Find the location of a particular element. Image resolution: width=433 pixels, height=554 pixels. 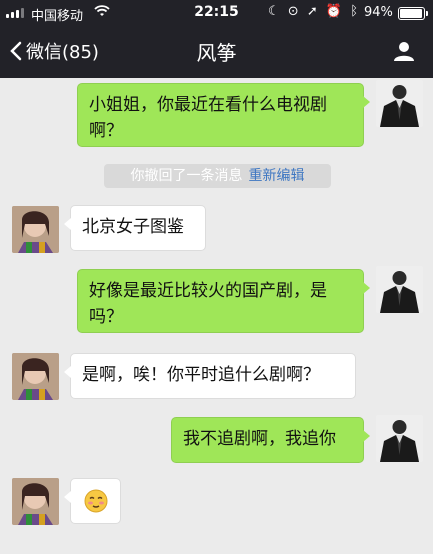

message-bubble-sent: 好像是最近比较火的国产剧，是吗？ is located at coordinates (223, 301).